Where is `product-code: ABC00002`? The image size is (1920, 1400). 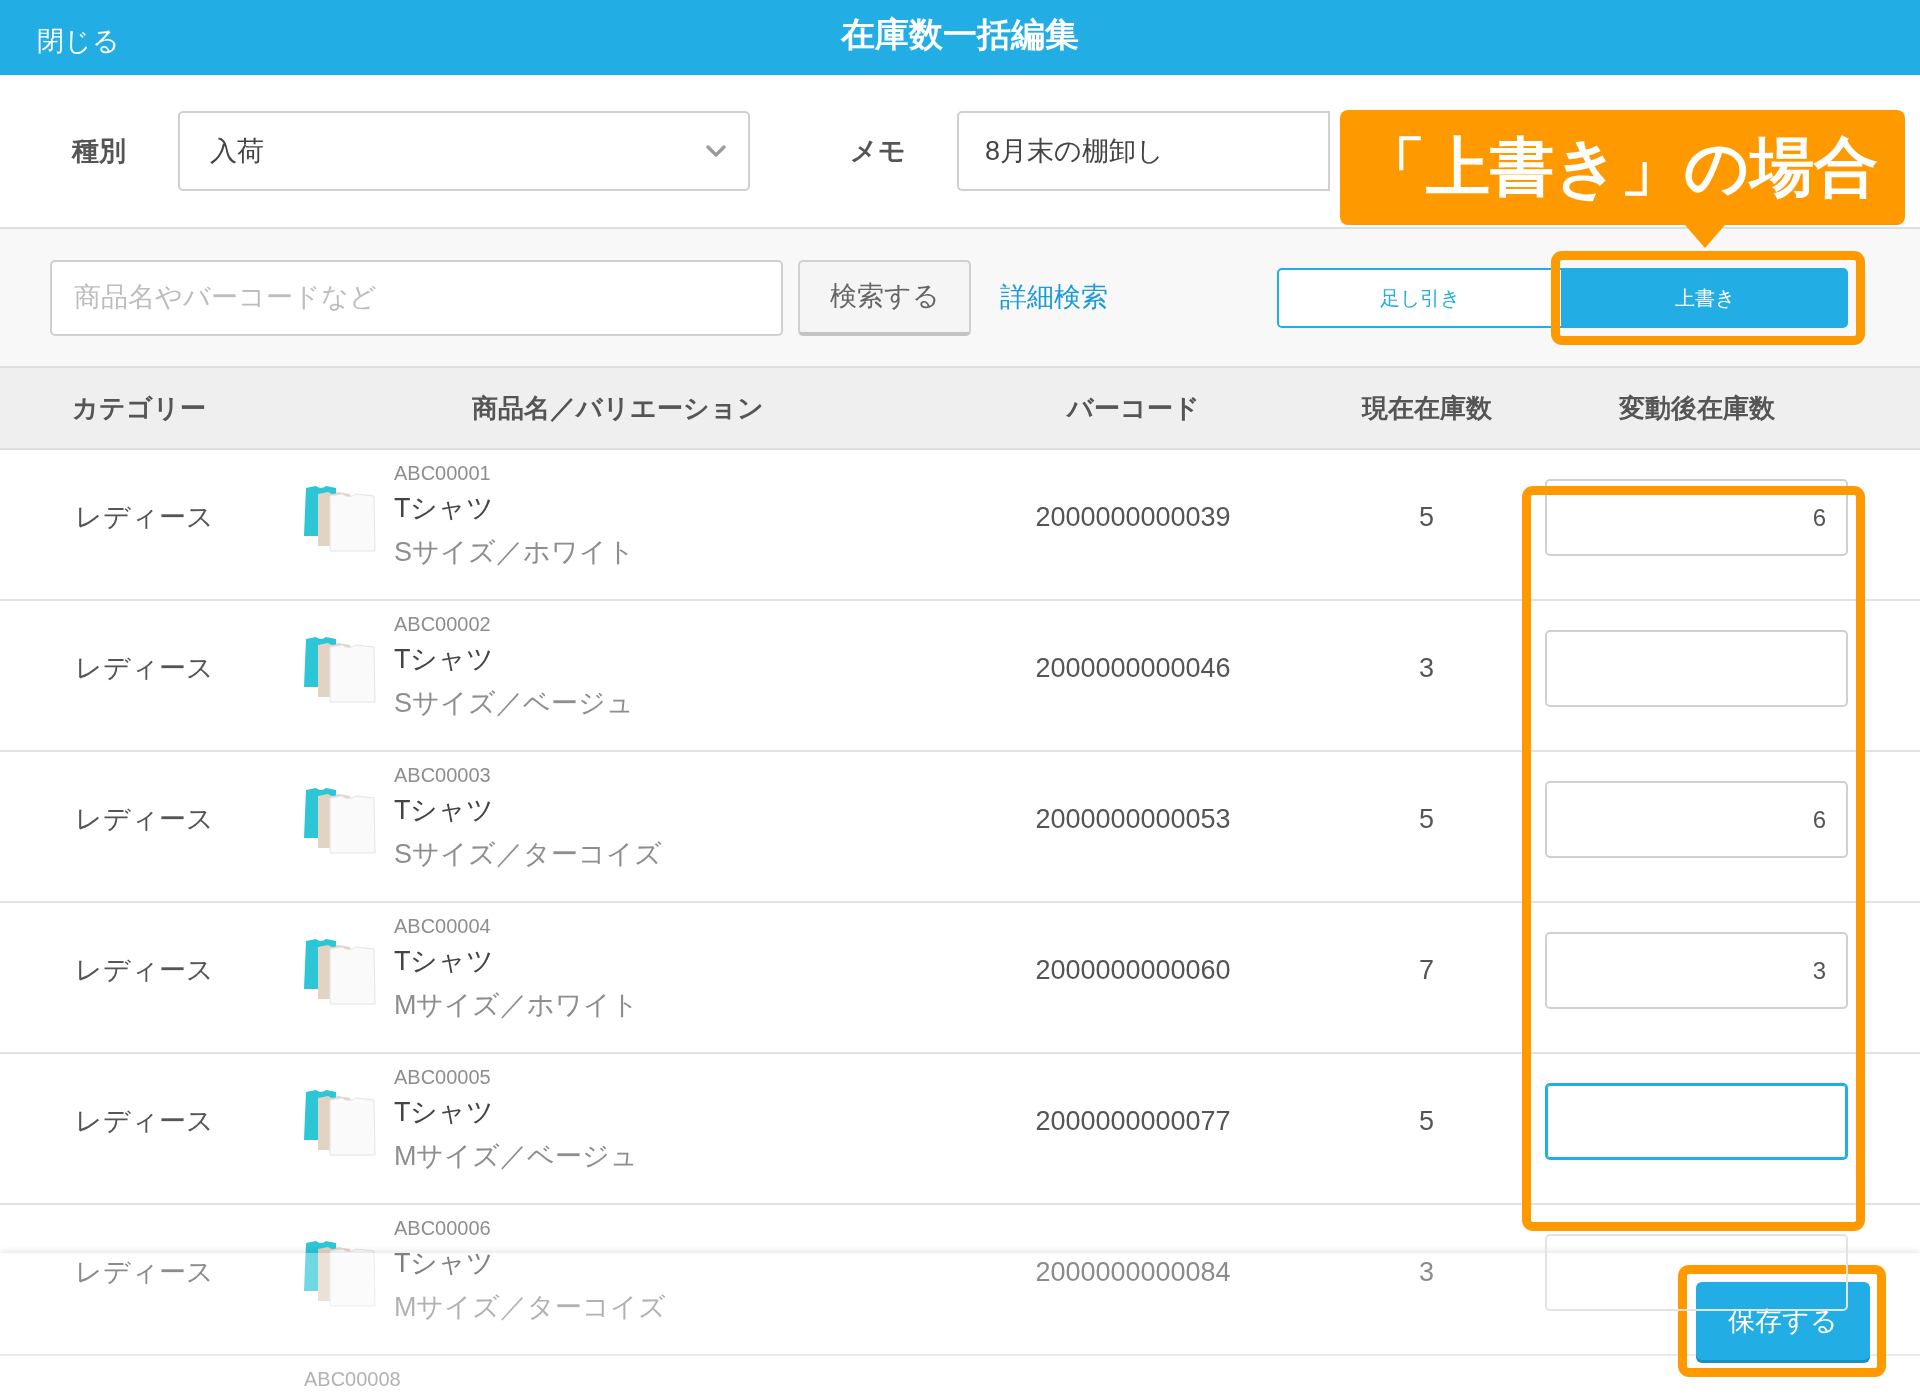 product-code: ABC00002 is located at coordinates (442, 624).